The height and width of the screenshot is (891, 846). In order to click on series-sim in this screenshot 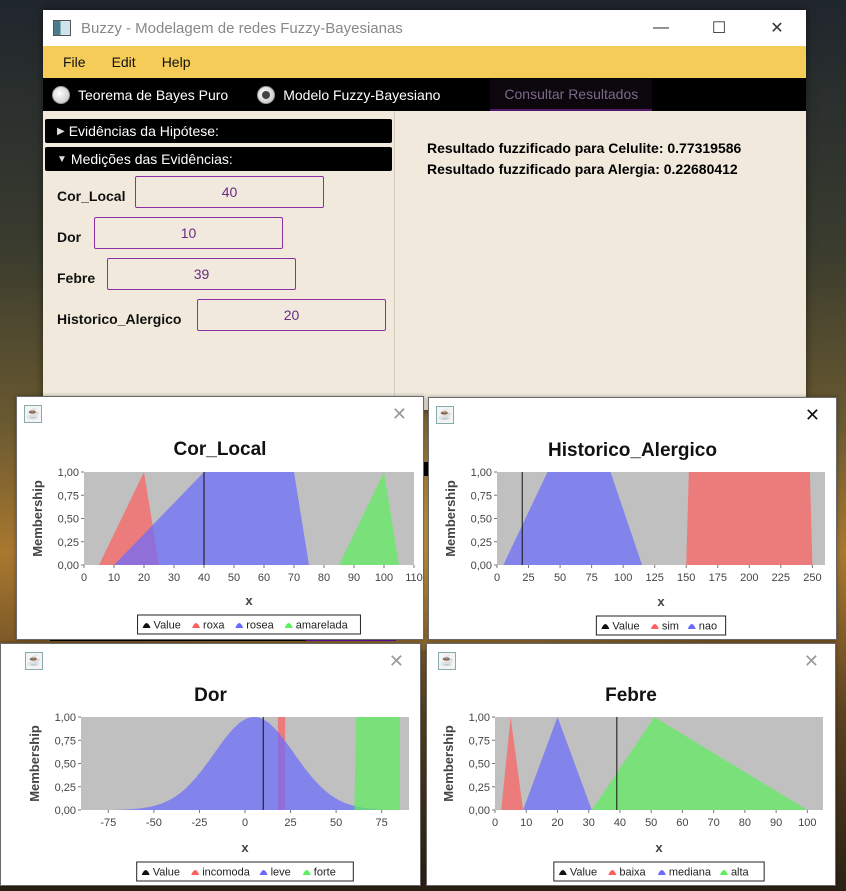, I will do `click(749, 518)`.